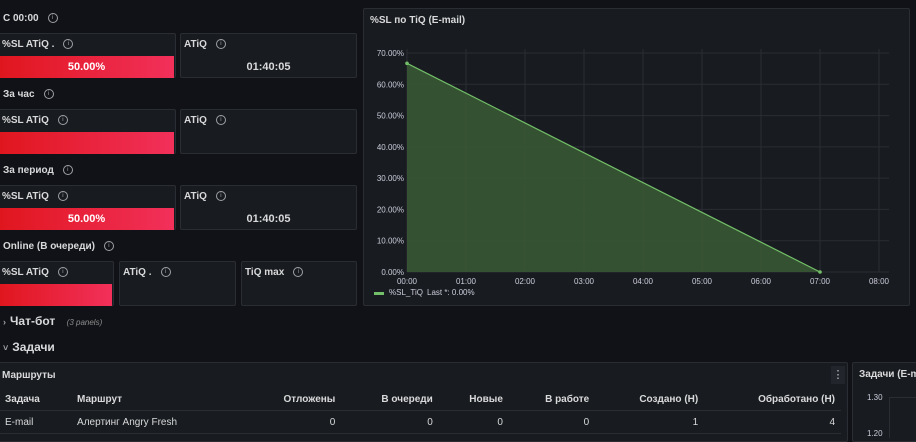 Image resolution: width=916 pixels, height=442 pixels. I want to click on y-tick-label: 30.00%, so click(390, 178).